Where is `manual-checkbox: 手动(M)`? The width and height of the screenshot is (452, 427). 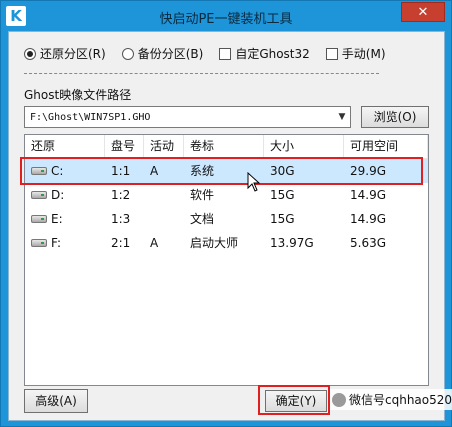 manual-checkbox: 手动(M) is located at coordinates (355, 53).